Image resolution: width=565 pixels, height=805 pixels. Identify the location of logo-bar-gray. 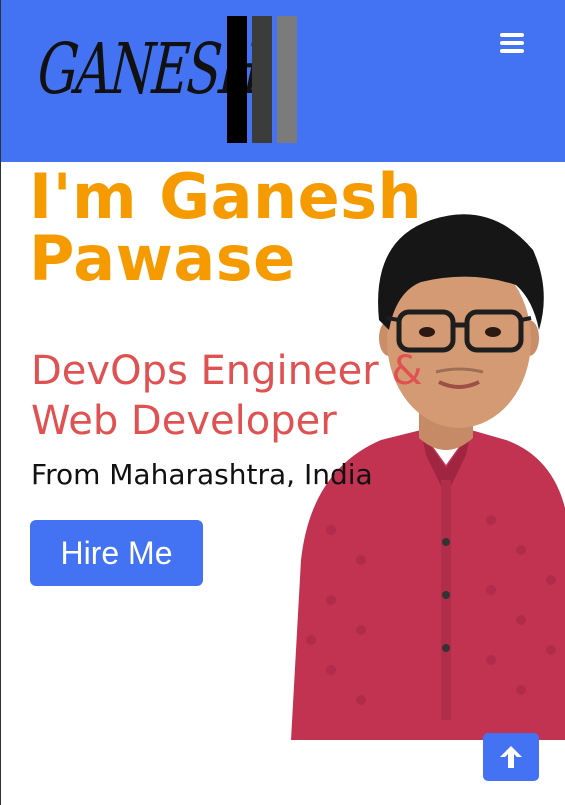
(287, 79).